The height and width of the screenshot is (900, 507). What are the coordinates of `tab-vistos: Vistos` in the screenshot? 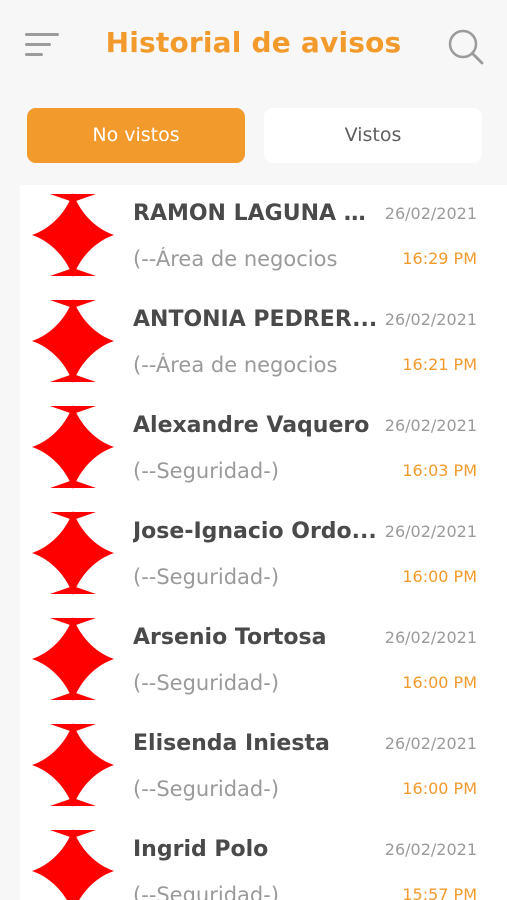 It's located at (373, 135).